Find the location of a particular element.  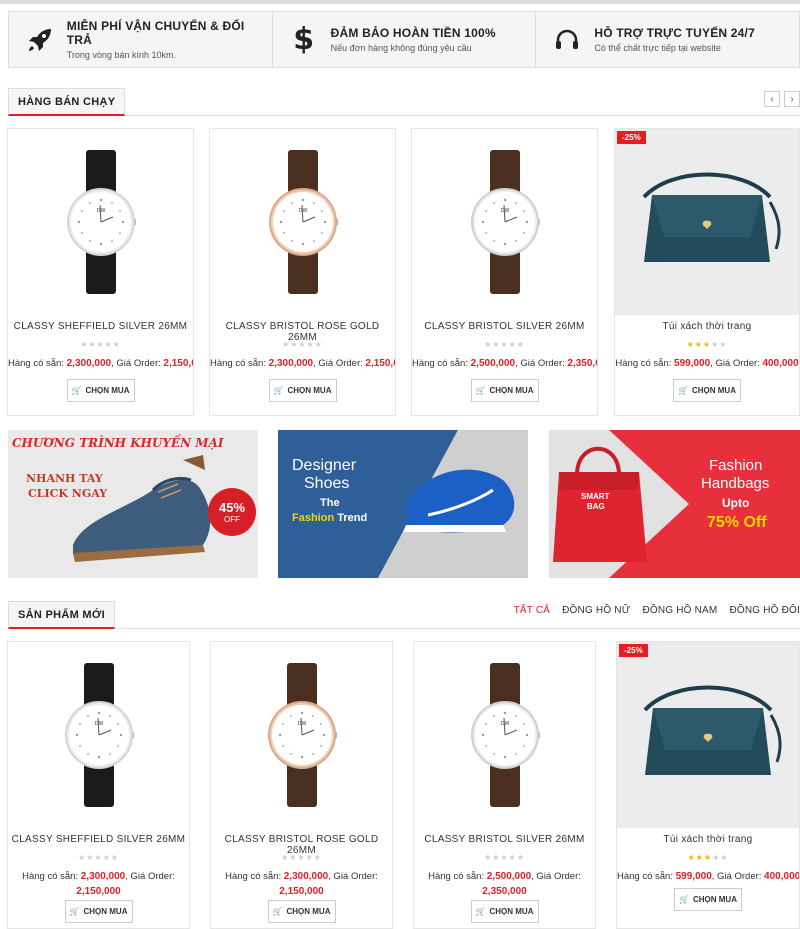

tab-couple-watches: ĐỒNG HỒ ĐÔI is located at coordinates (764, 610).